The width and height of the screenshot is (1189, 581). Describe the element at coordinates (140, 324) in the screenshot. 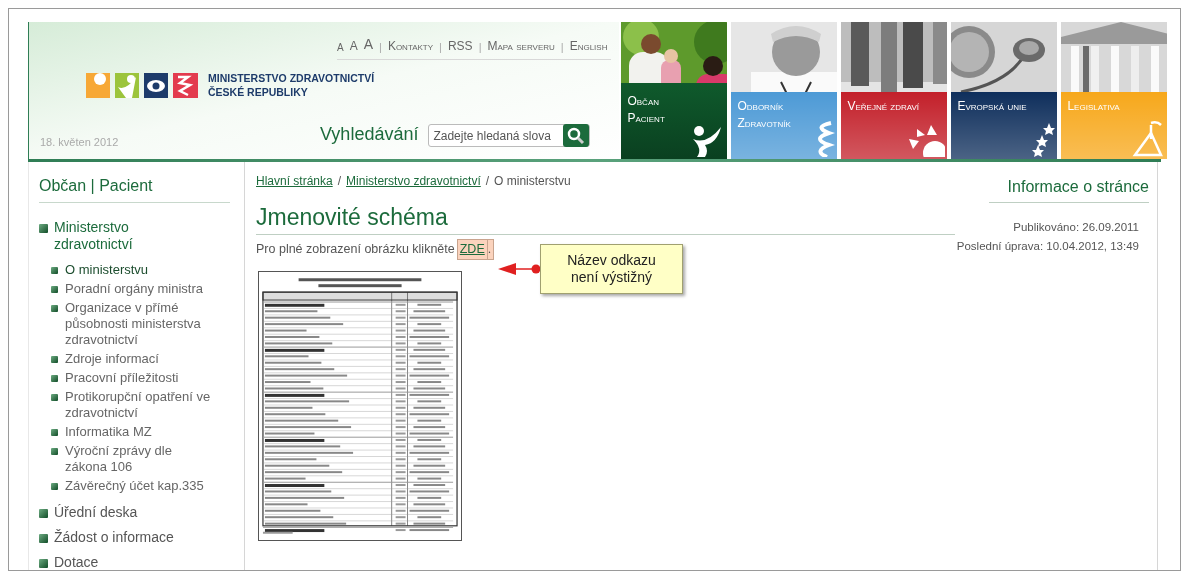

I see `sidebar-subitem: Organizace v přímé působnosti ministerstva zdravotnictví` at that location.